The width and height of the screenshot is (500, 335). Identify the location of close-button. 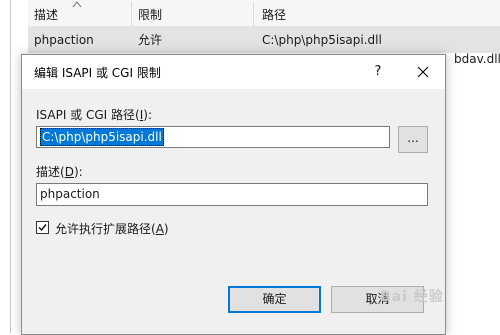
(423, 72).